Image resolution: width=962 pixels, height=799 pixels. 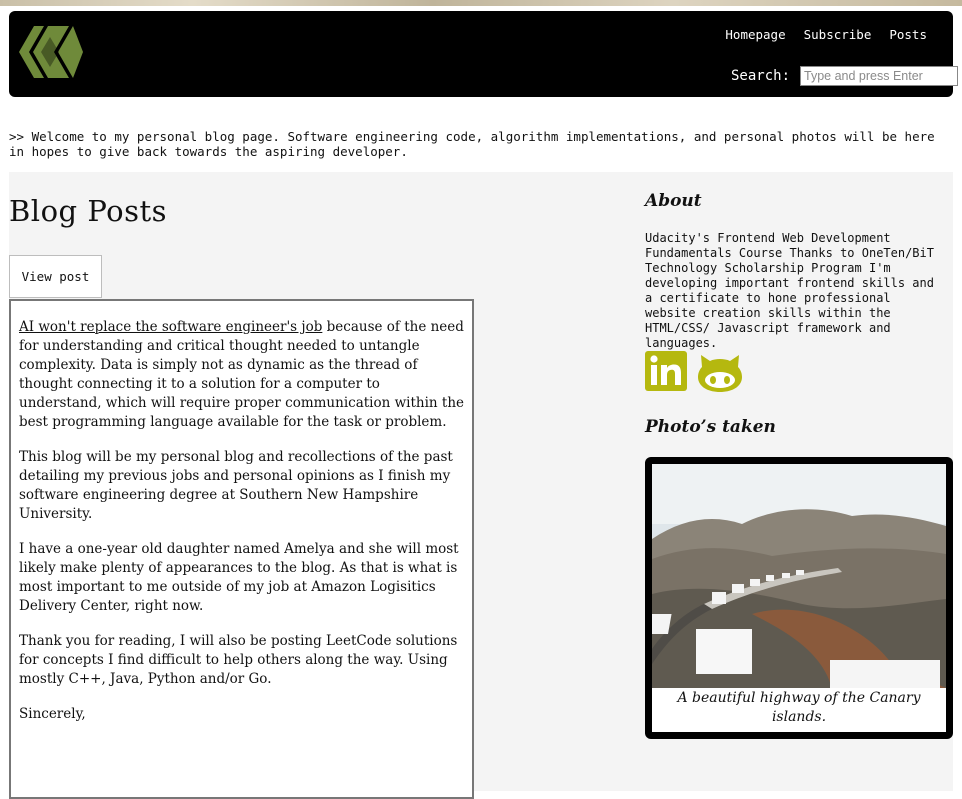 What do you see at coordinates (799, 576) in the screenshot?
I see `canary-islands-photo` at bounding box center [799, 576].